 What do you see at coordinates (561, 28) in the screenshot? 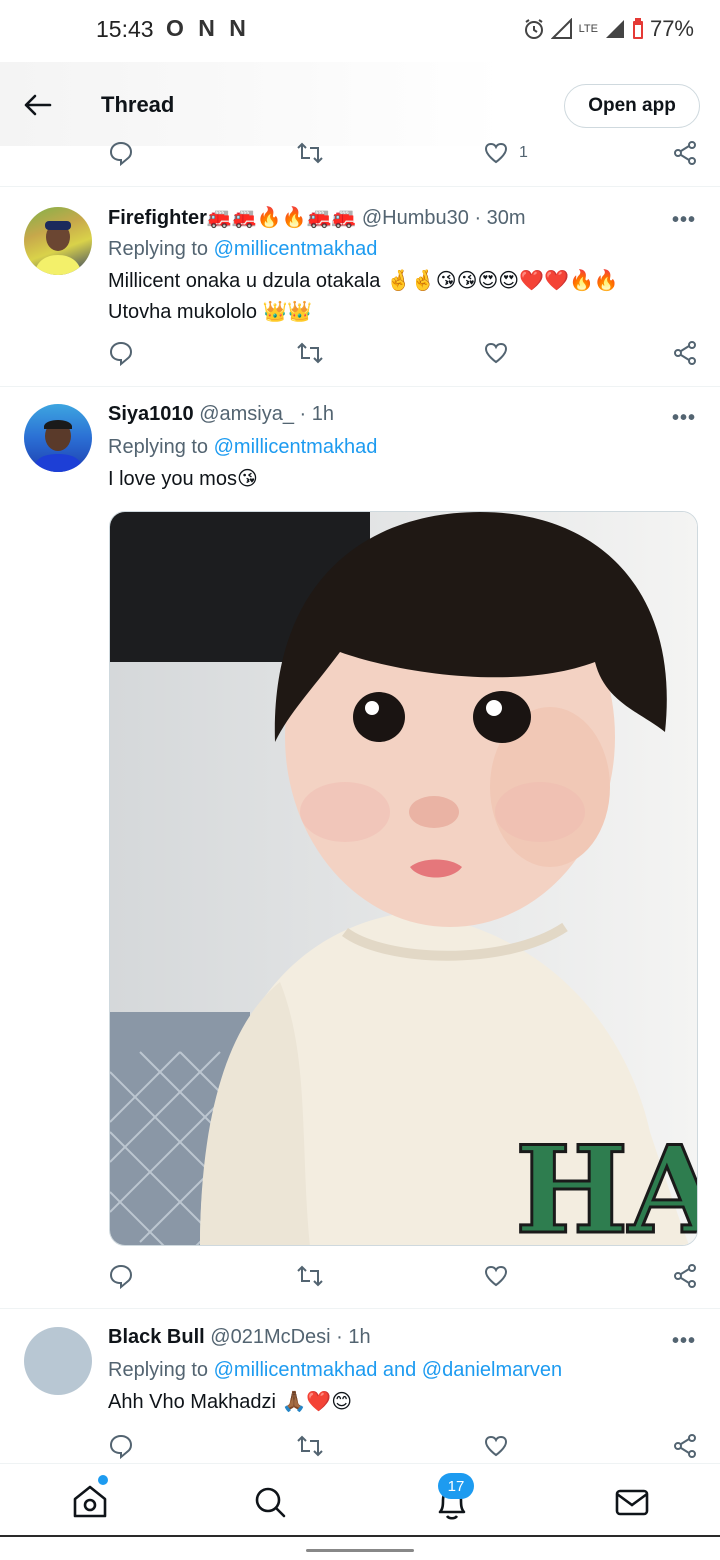
I see `signal-icon` at bounding box center [561, 28].